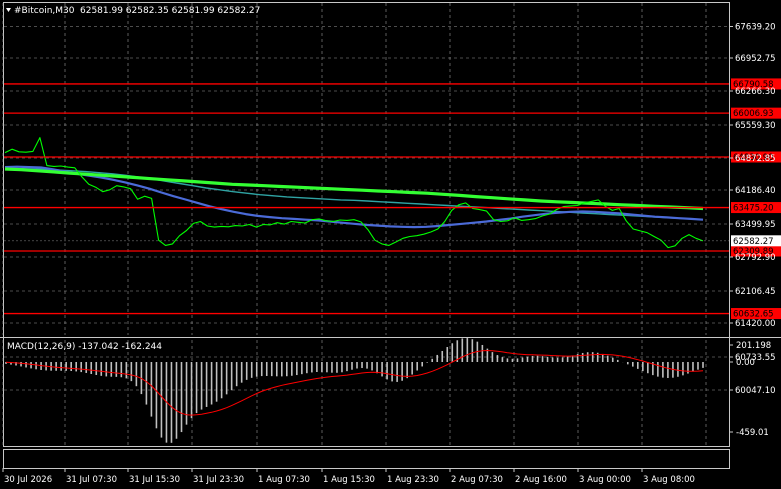 Image resolution: width=781 pixels, height=489 pixels. I want to click on time-tick-label: 30 Jul 2026, so click(28, 480).